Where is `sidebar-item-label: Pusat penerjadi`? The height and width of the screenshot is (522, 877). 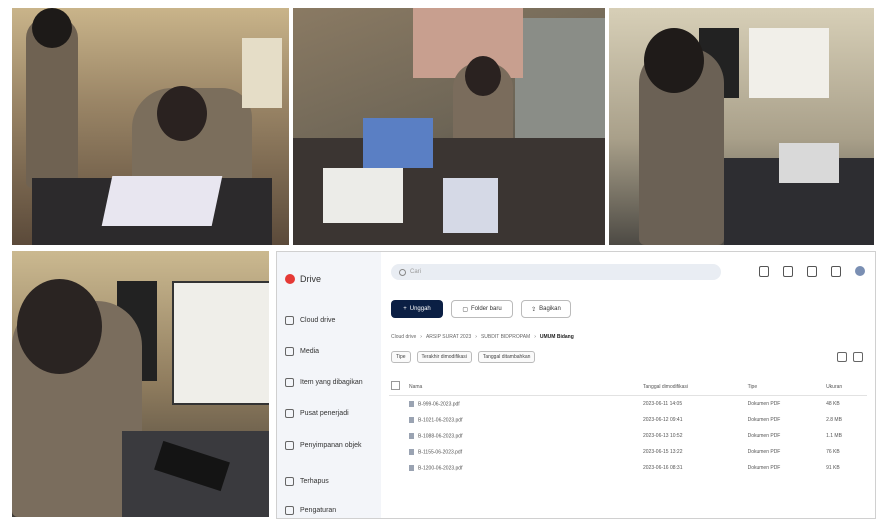
sidebar-item-label: Pusat penerjadi is located at coordinates (324, 413).